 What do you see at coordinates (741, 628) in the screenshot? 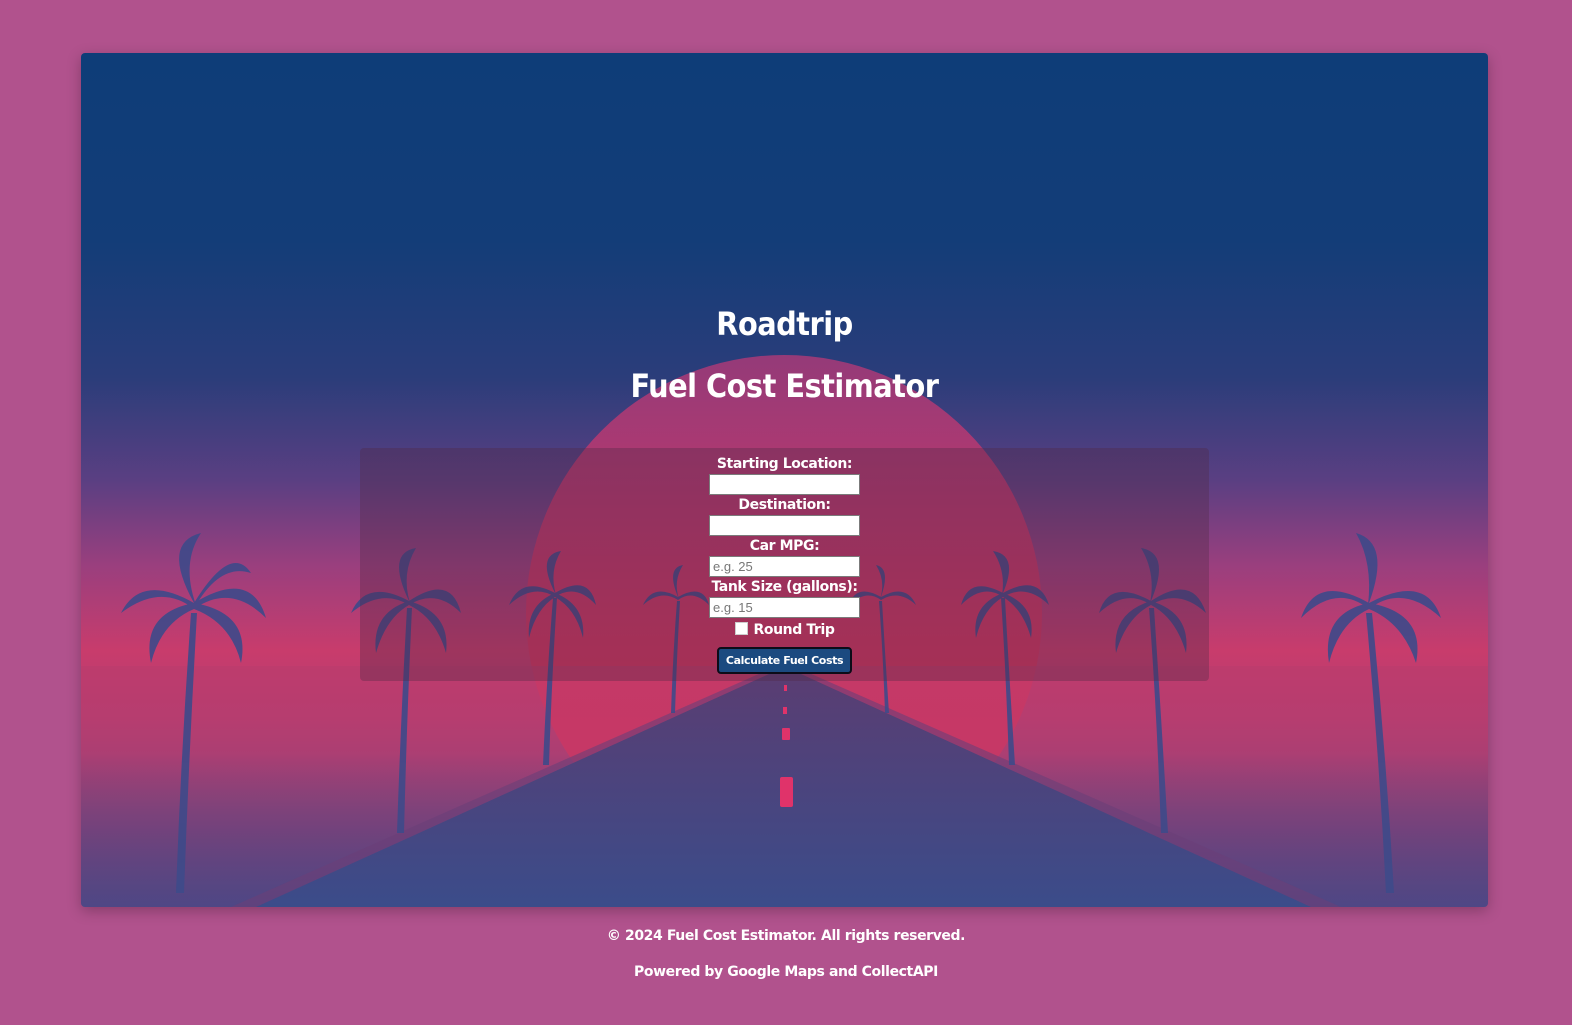
I see `round-trip-checkbox` at bounding box center [741, 628].